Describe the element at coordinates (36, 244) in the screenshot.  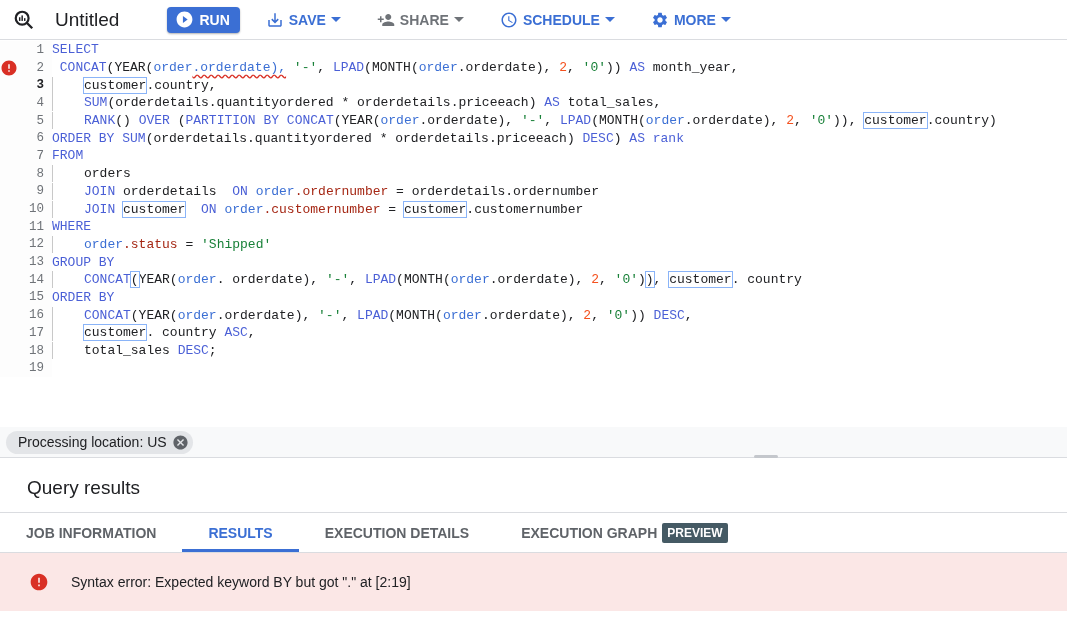
I see `line-number: 12` at that location.